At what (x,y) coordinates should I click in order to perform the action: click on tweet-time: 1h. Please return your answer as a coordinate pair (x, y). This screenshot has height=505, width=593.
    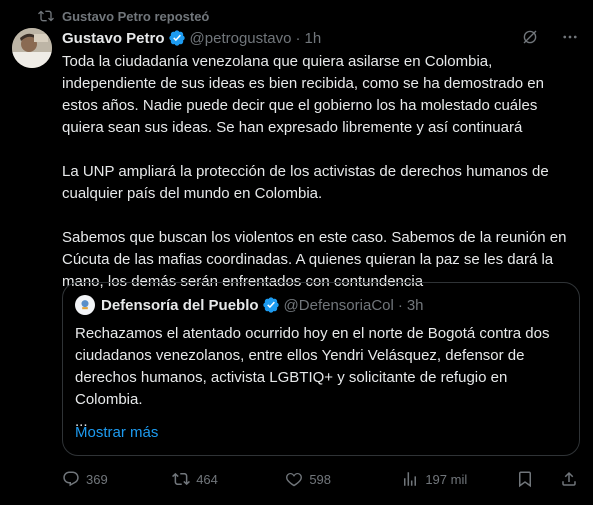
    Looking at the image, I should click on (312, 38).